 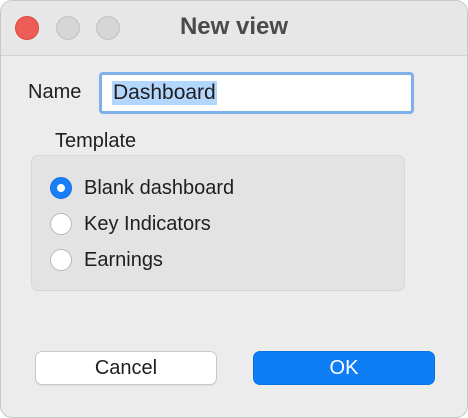 What do you see at coordinates (164, 93) in the screenshot?
I see `name-input-value: Dashboard` at bounding box center [164, 93].